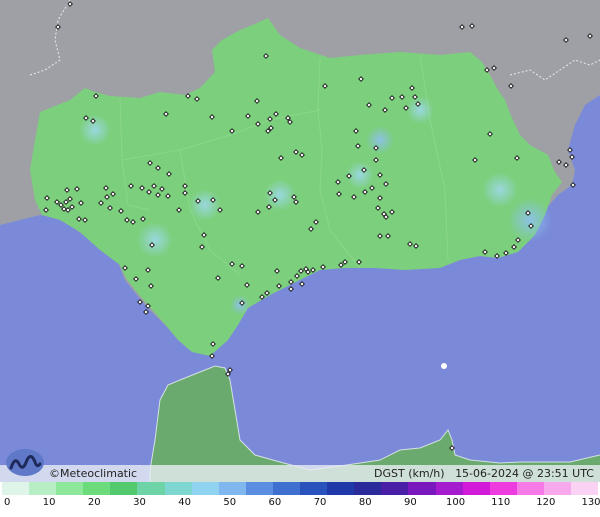 This screenshot has height=517, width=600. Describe the element at coordinates (49, 502) in the screenshot. I see `scale-tick-label: 10` at that location.